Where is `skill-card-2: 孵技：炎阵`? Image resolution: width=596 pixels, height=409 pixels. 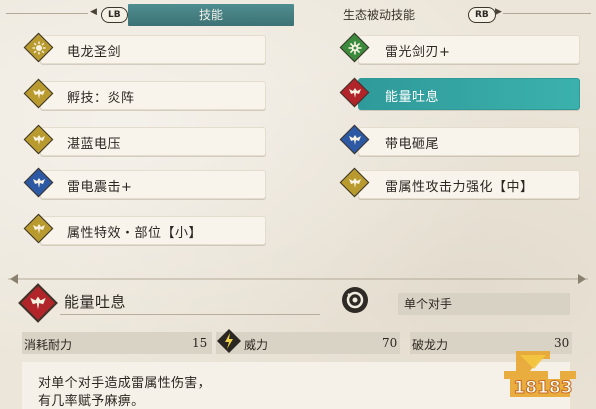 skill-card-2: 孵技：炎阵 is located at coordinates (153, 95).